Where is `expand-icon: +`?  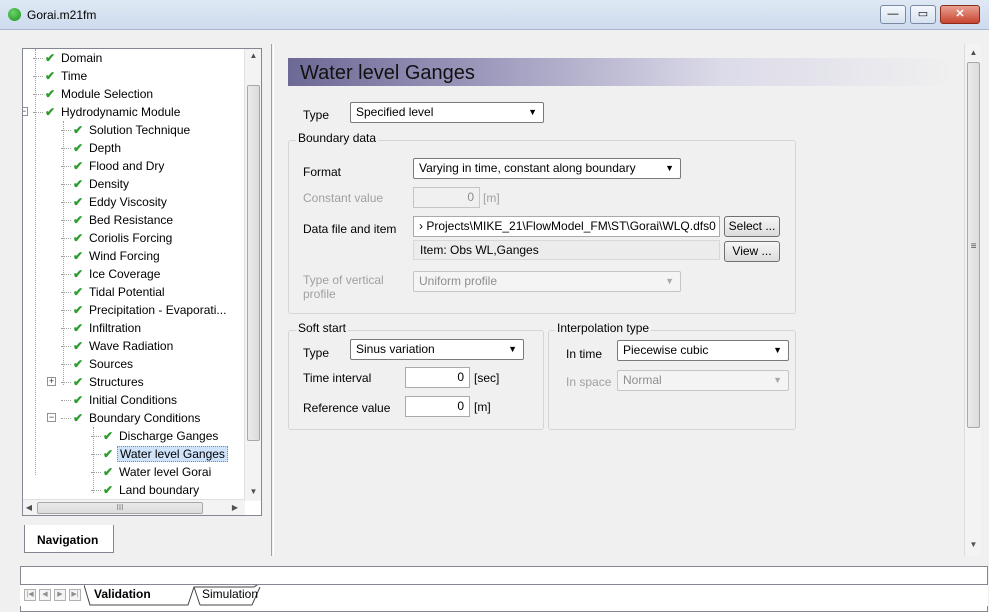 expand-icon: + is located at coordinates (51, 381).